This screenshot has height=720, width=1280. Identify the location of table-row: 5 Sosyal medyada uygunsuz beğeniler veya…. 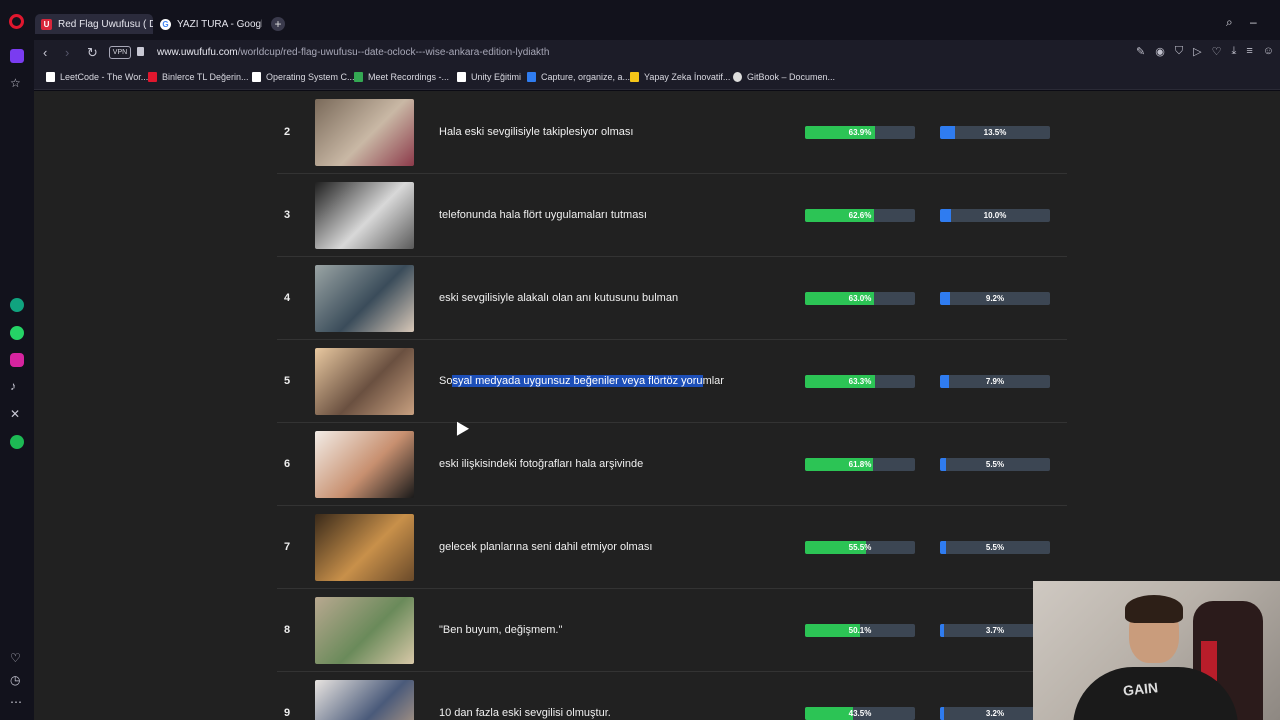
(672, 381).